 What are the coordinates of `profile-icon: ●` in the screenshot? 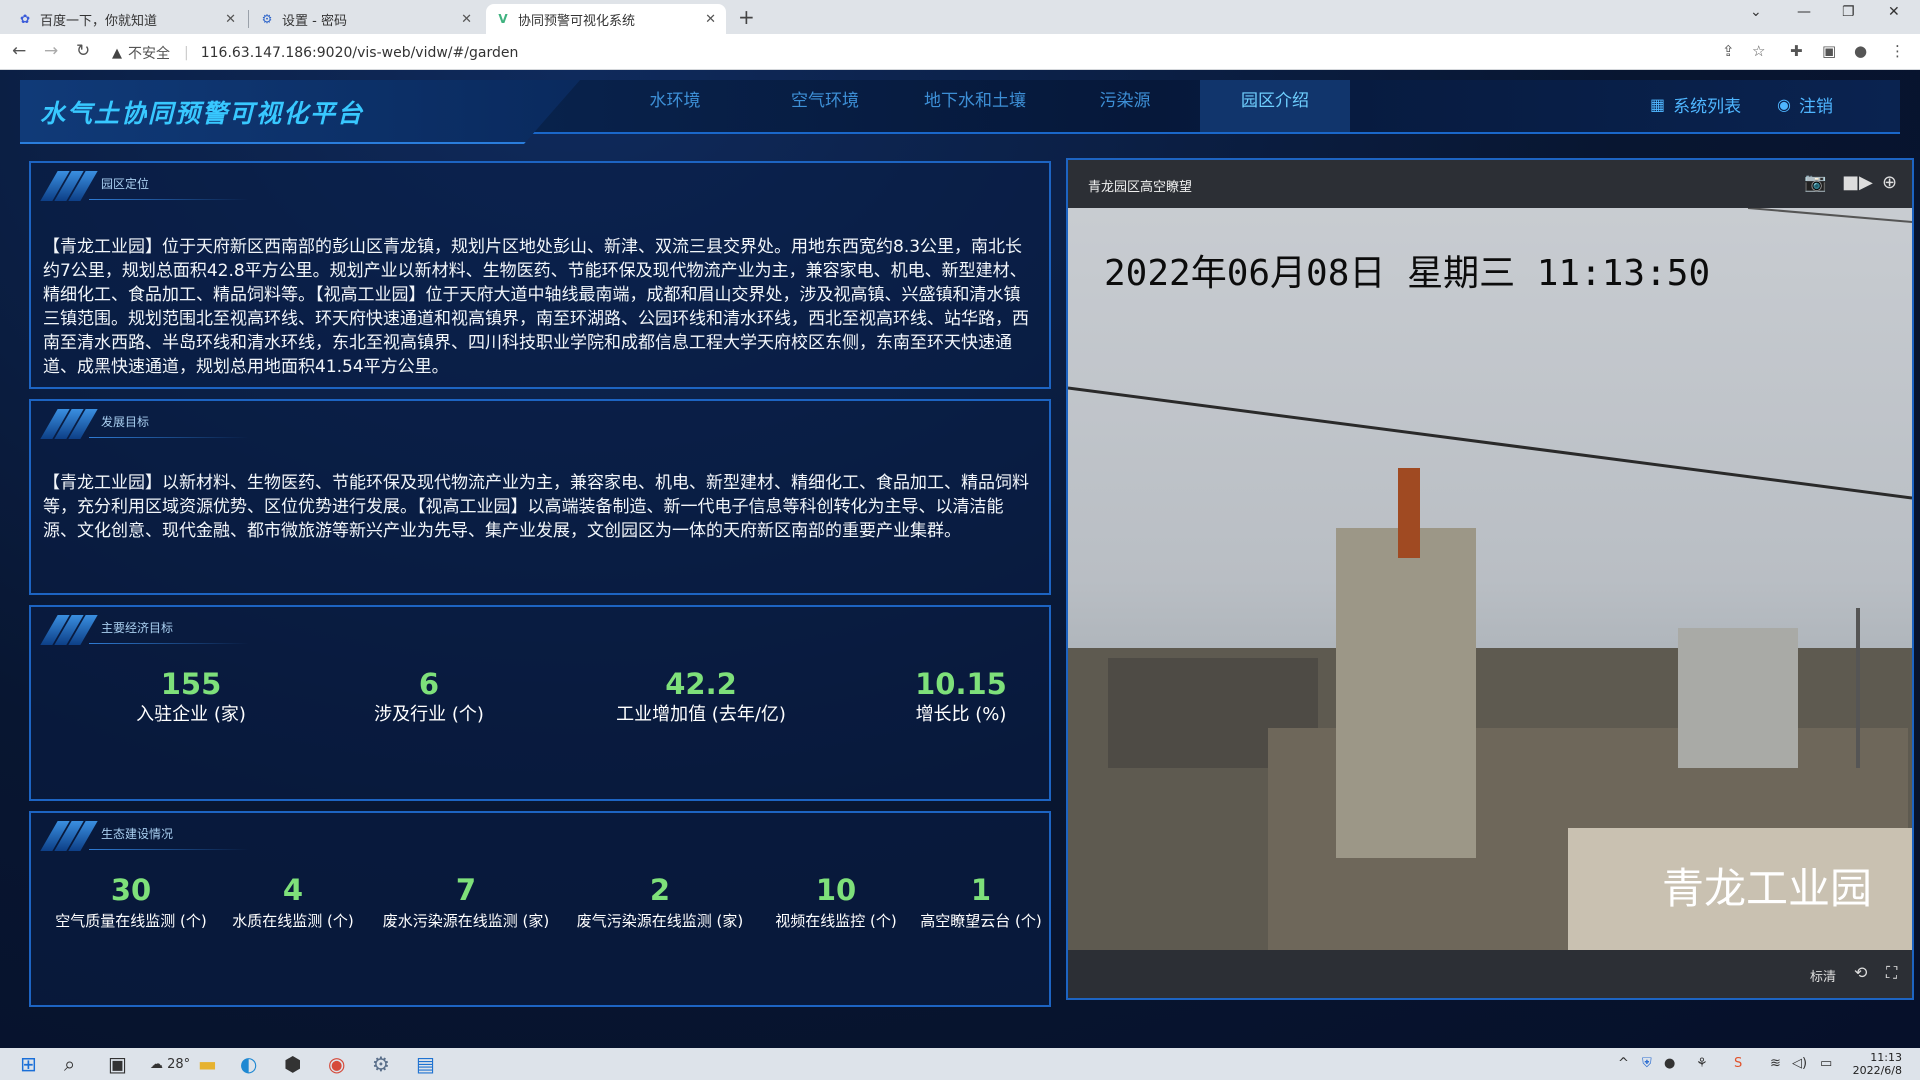 It's located at (1860, 51).